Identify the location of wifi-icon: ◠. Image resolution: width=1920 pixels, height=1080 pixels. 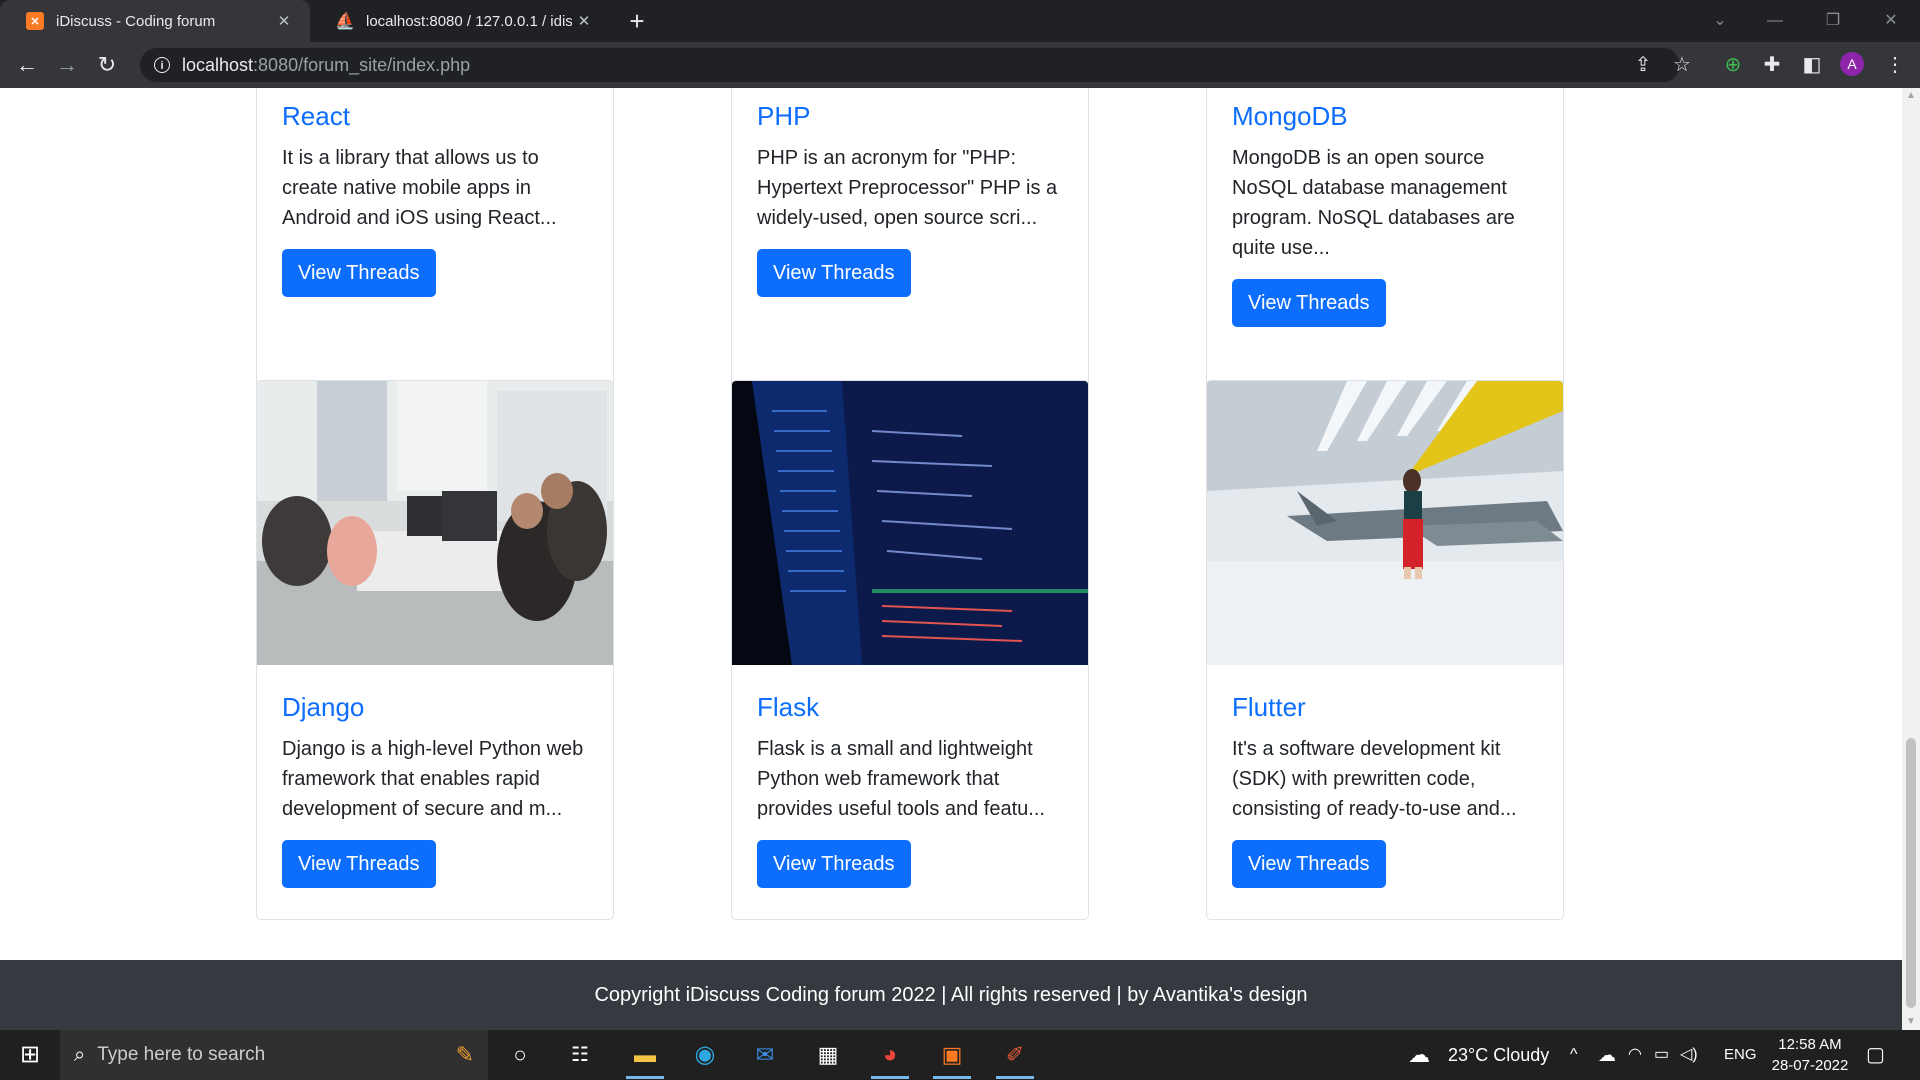
(1635, 1055).